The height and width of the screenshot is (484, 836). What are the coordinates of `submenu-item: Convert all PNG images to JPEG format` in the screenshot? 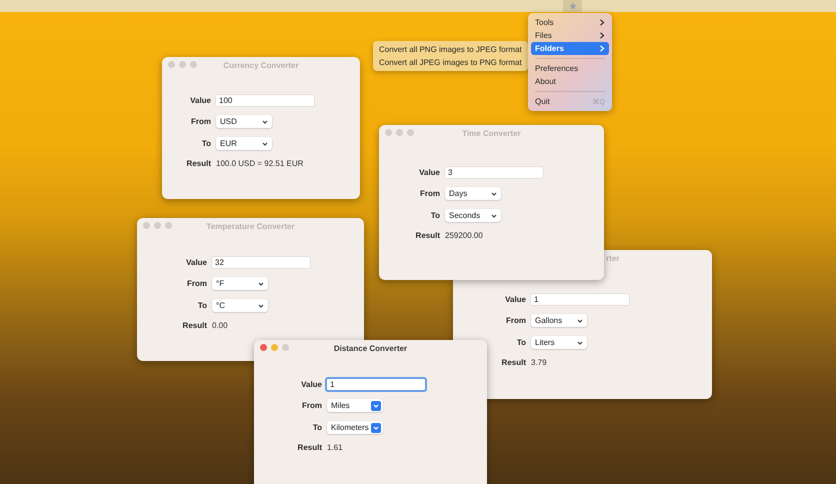 It's located at (450, 49).